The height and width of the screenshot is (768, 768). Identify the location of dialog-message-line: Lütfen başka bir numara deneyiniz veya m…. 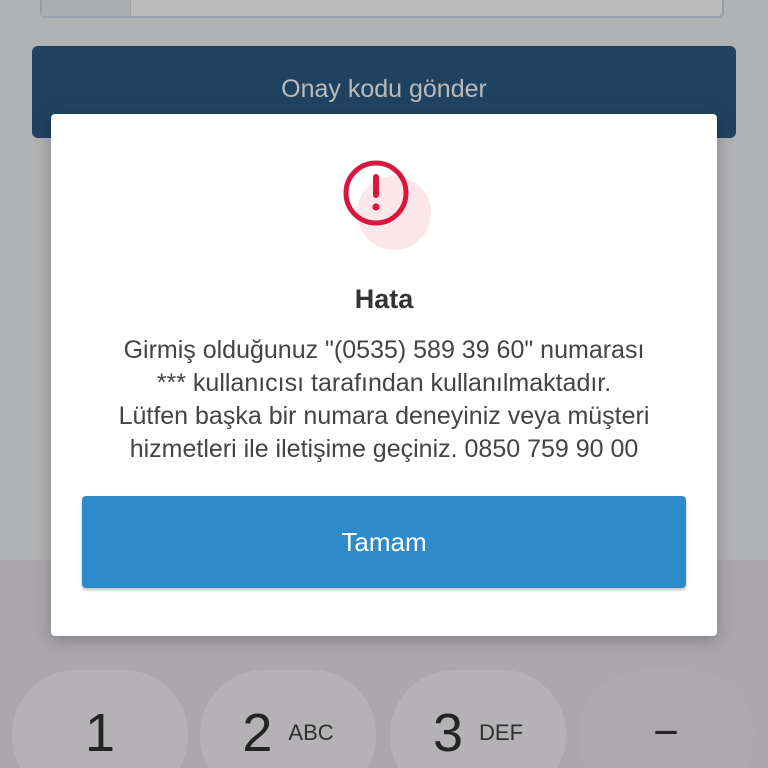
(384, 416).